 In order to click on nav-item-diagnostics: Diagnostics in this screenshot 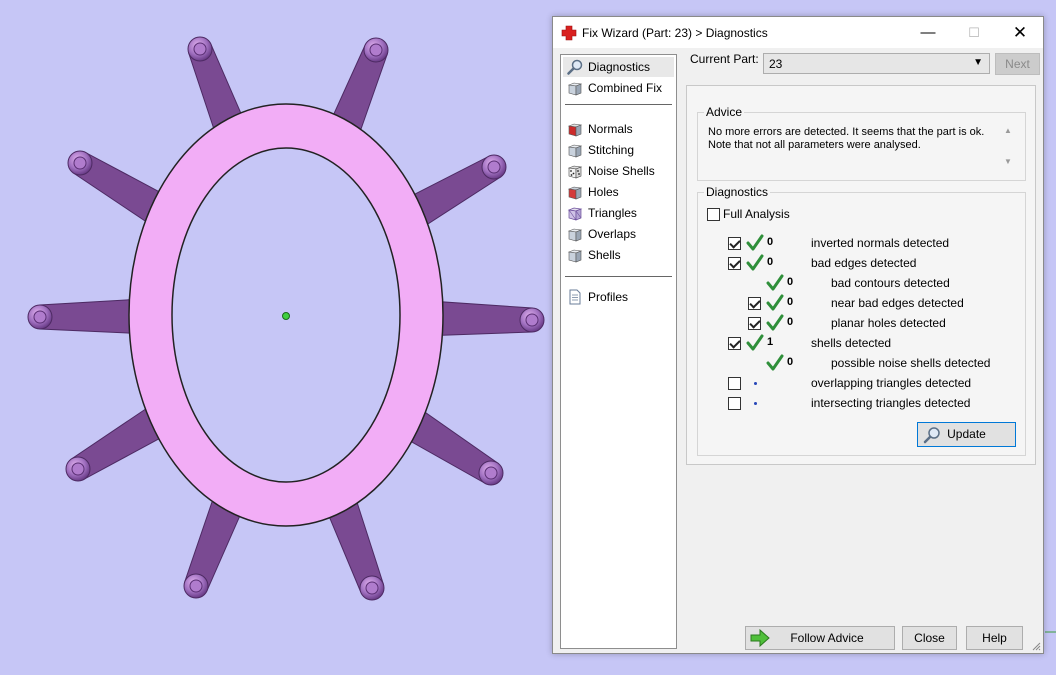, I will do `click(618, 67)`.